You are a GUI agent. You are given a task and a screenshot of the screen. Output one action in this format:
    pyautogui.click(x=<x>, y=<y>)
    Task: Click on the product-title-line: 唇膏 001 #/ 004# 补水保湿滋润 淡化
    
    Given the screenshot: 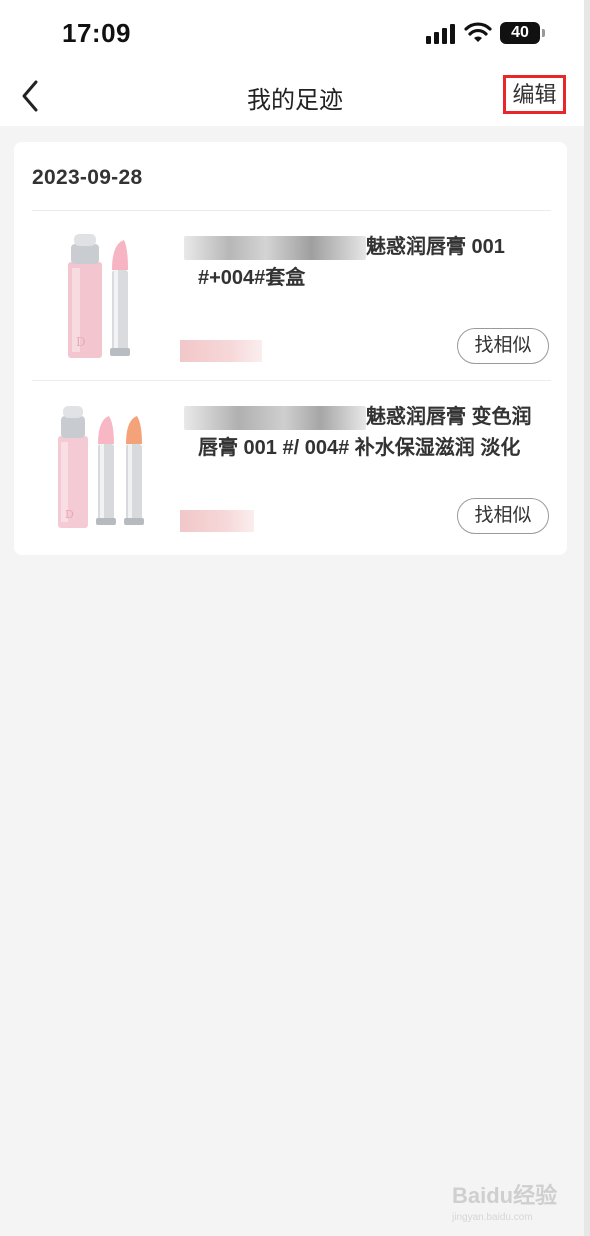 What is the action you would take?
    pyautogui.click(x=359, y=448)
    